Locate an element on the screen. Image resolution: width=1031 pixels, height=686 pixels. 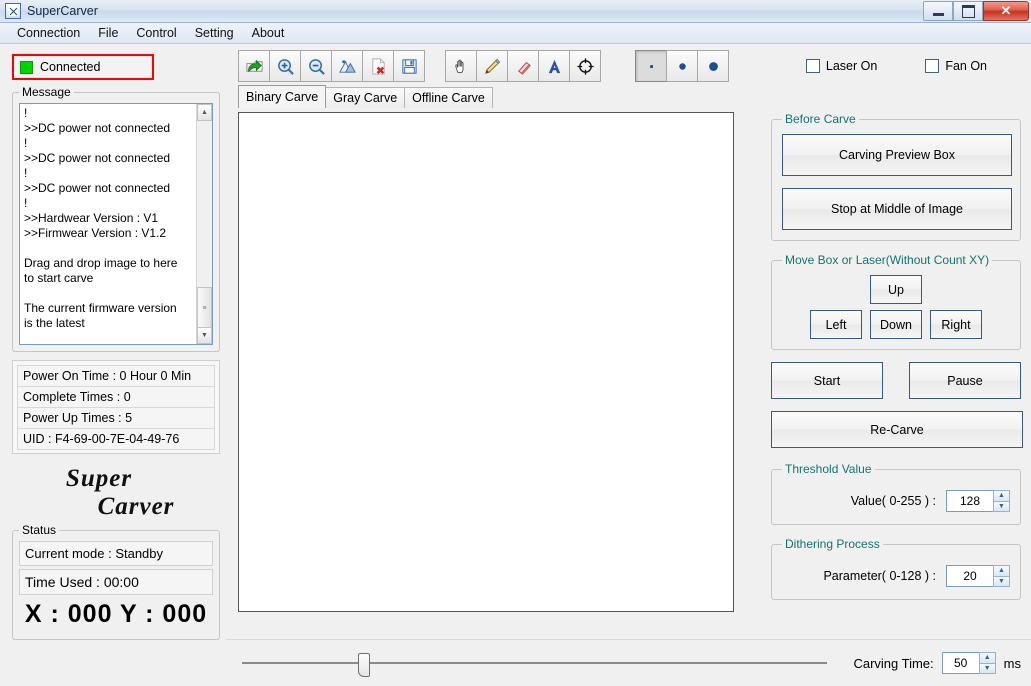
menu-item-file: File is located at coordinates (108, 33).